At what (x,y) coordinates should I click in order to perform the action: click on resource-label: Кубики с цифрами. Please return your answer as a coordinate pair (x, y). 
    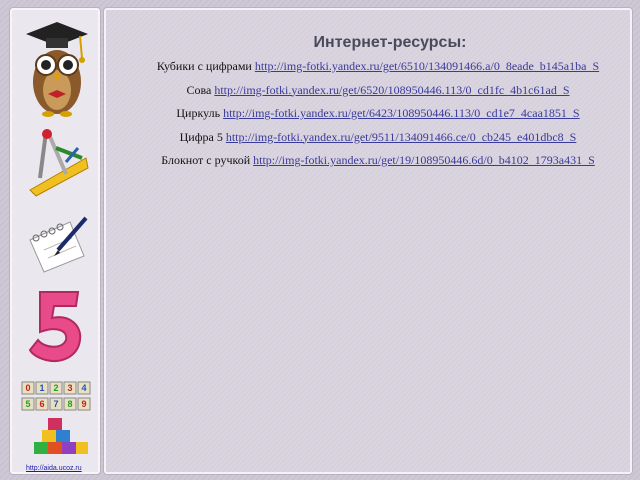
    Looking at the image, I should click on (205, 66).